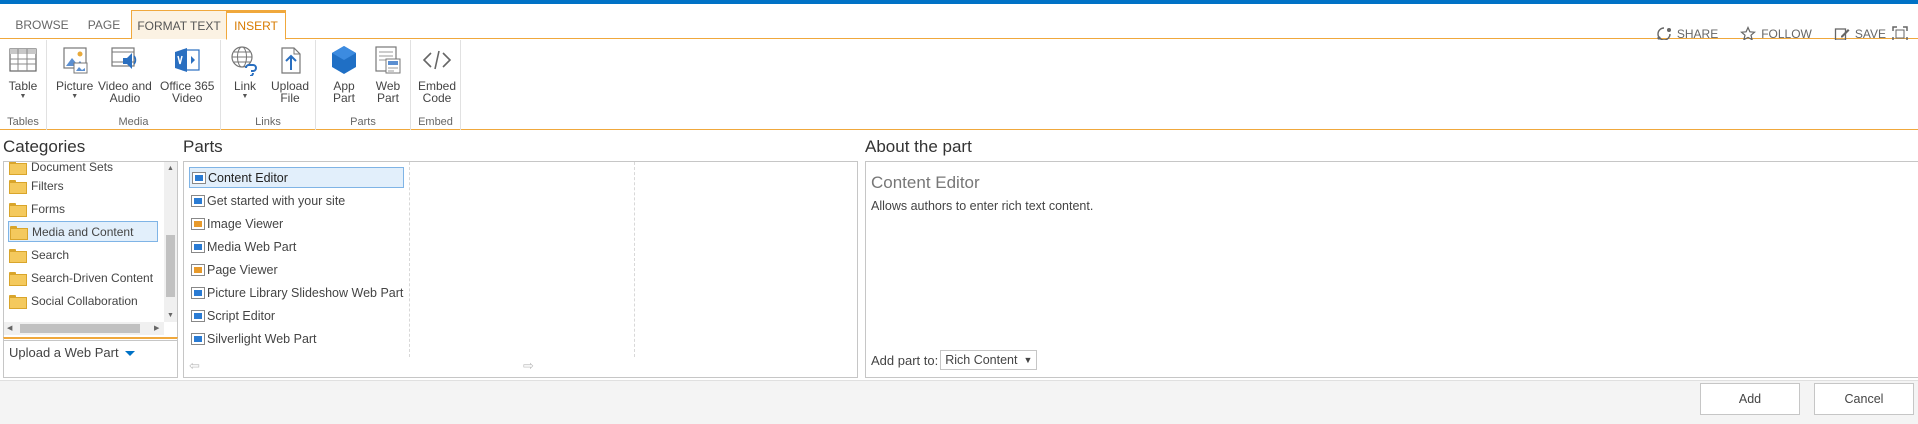 This screenshot has height=424, width=1918. Describe the element at coordinates (409, 259) in the screenshot. I see `parts-column-divider` at that location.